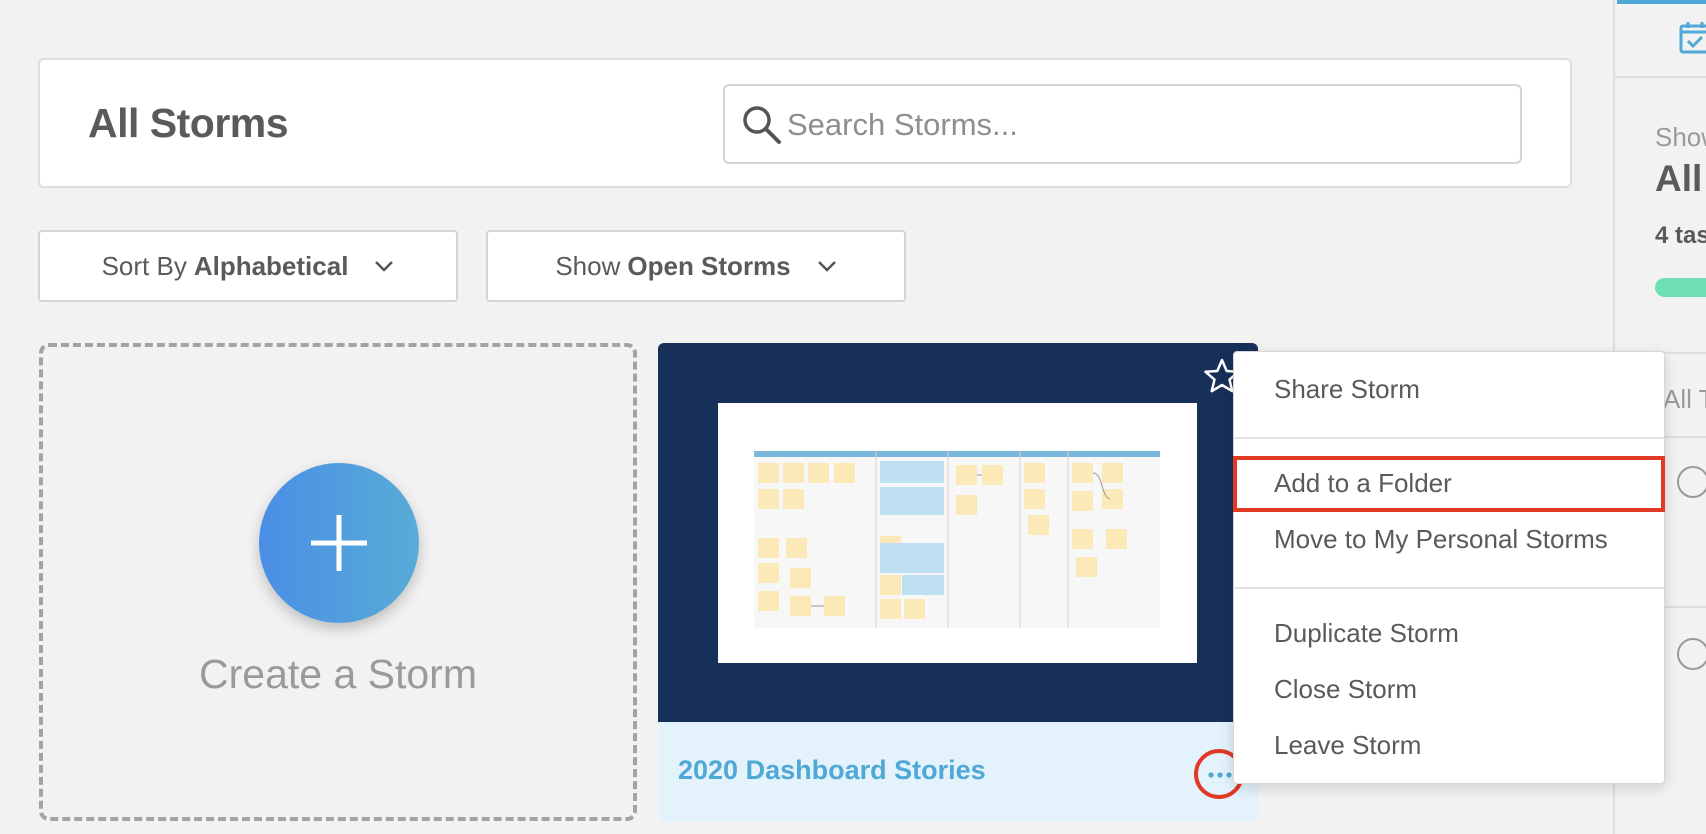 The height and width of the screenshot is (834, 1706). Describe the element at coordinates (588, 265) in the screenshot. I see `show-prefix: Show` at that location.